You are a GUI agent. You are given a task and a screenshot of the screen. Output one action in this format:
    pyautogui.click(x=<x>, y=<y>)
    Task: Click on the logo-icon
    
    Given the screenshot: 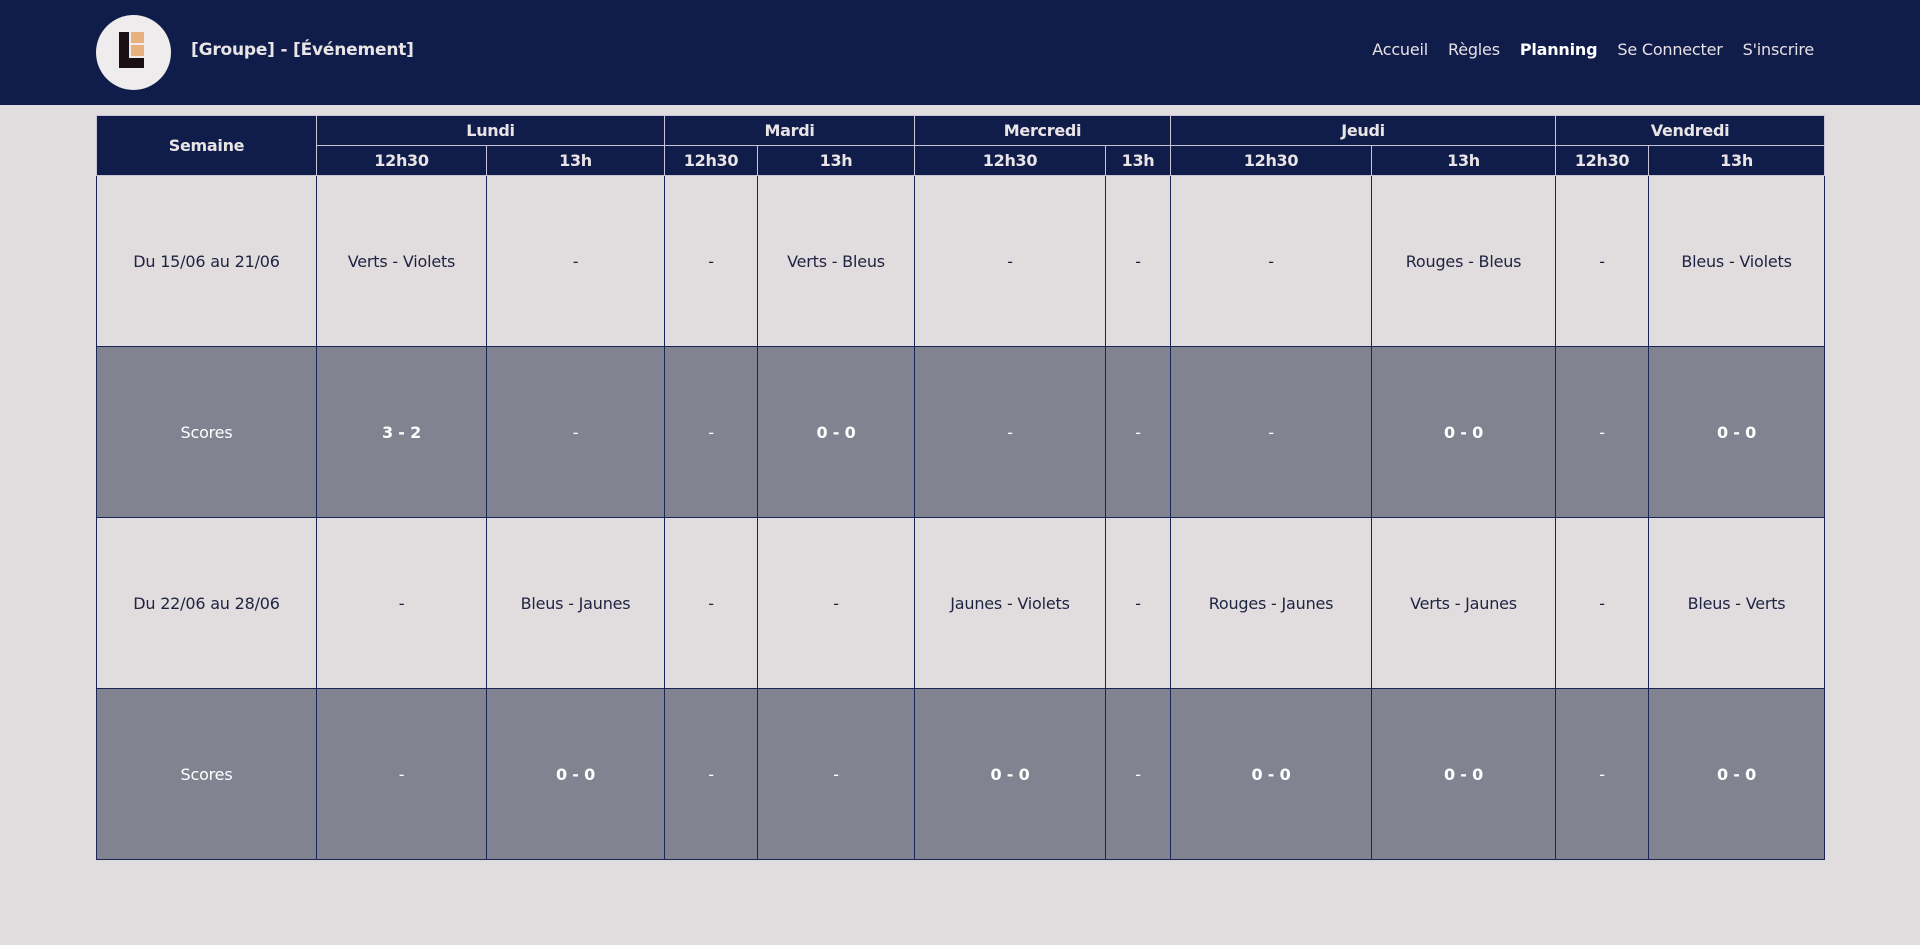 What is the action you would take?
    pyautogui.click(x=131, y=50)
    